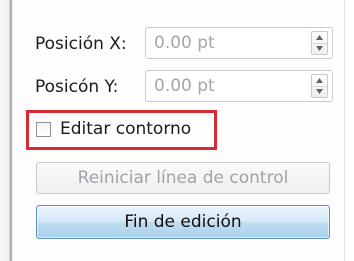  Describe the element at coordinates (183, 178) in the screenshot. I see `reset-control-line-button: Reiniciar línea de control` at that location.